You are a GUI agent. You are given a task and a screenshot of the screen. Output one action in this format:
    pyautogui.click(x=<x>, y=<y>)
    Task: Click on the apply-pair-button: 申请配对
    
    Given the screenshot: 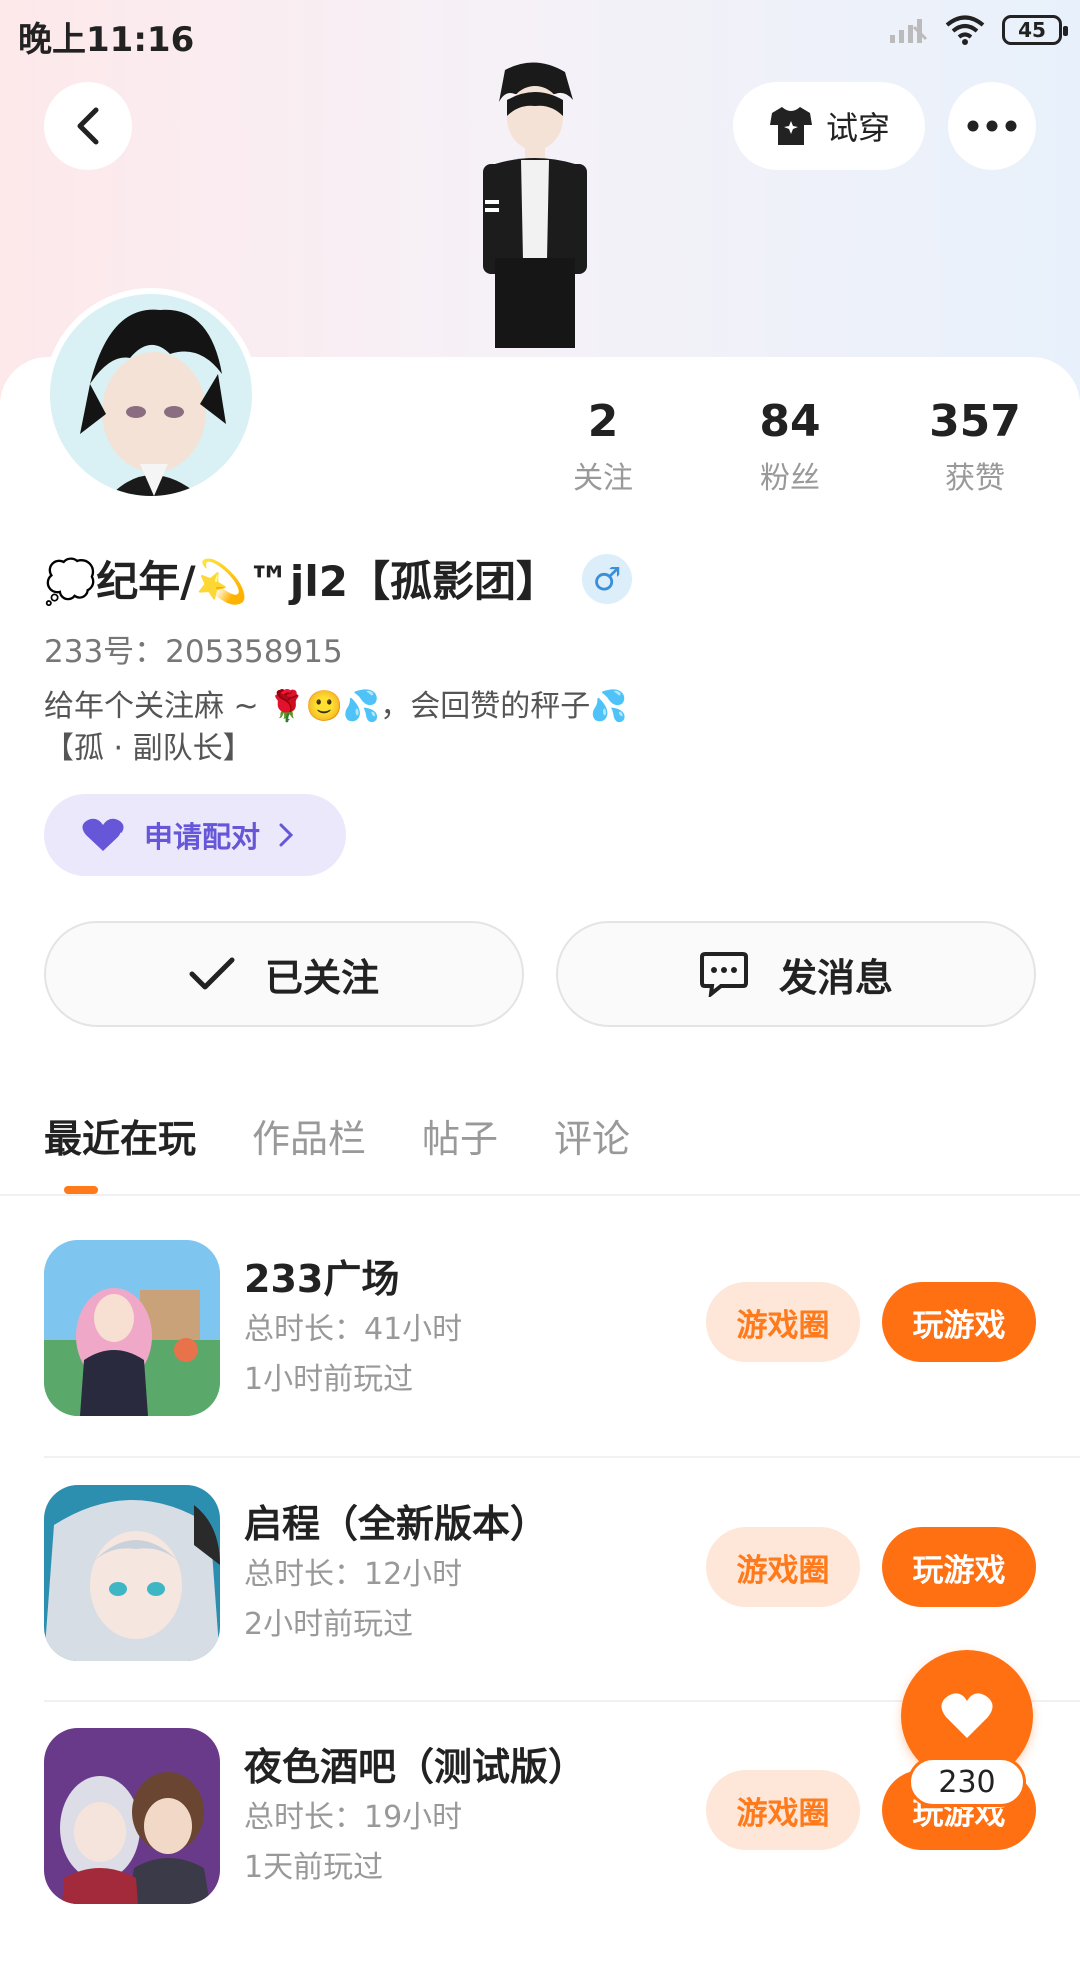 What is the action you would take?
    pyautogui.click(x=195, y=835)
    